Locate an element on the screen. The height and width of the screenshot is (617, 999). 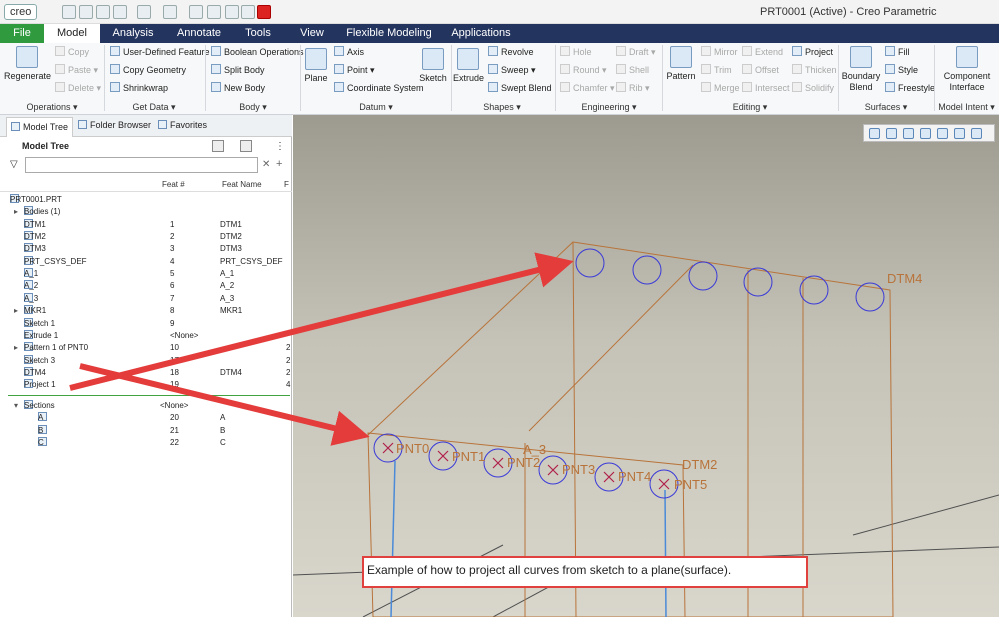
group-operations: Operations ▾ is located at coordinates (52, 107).